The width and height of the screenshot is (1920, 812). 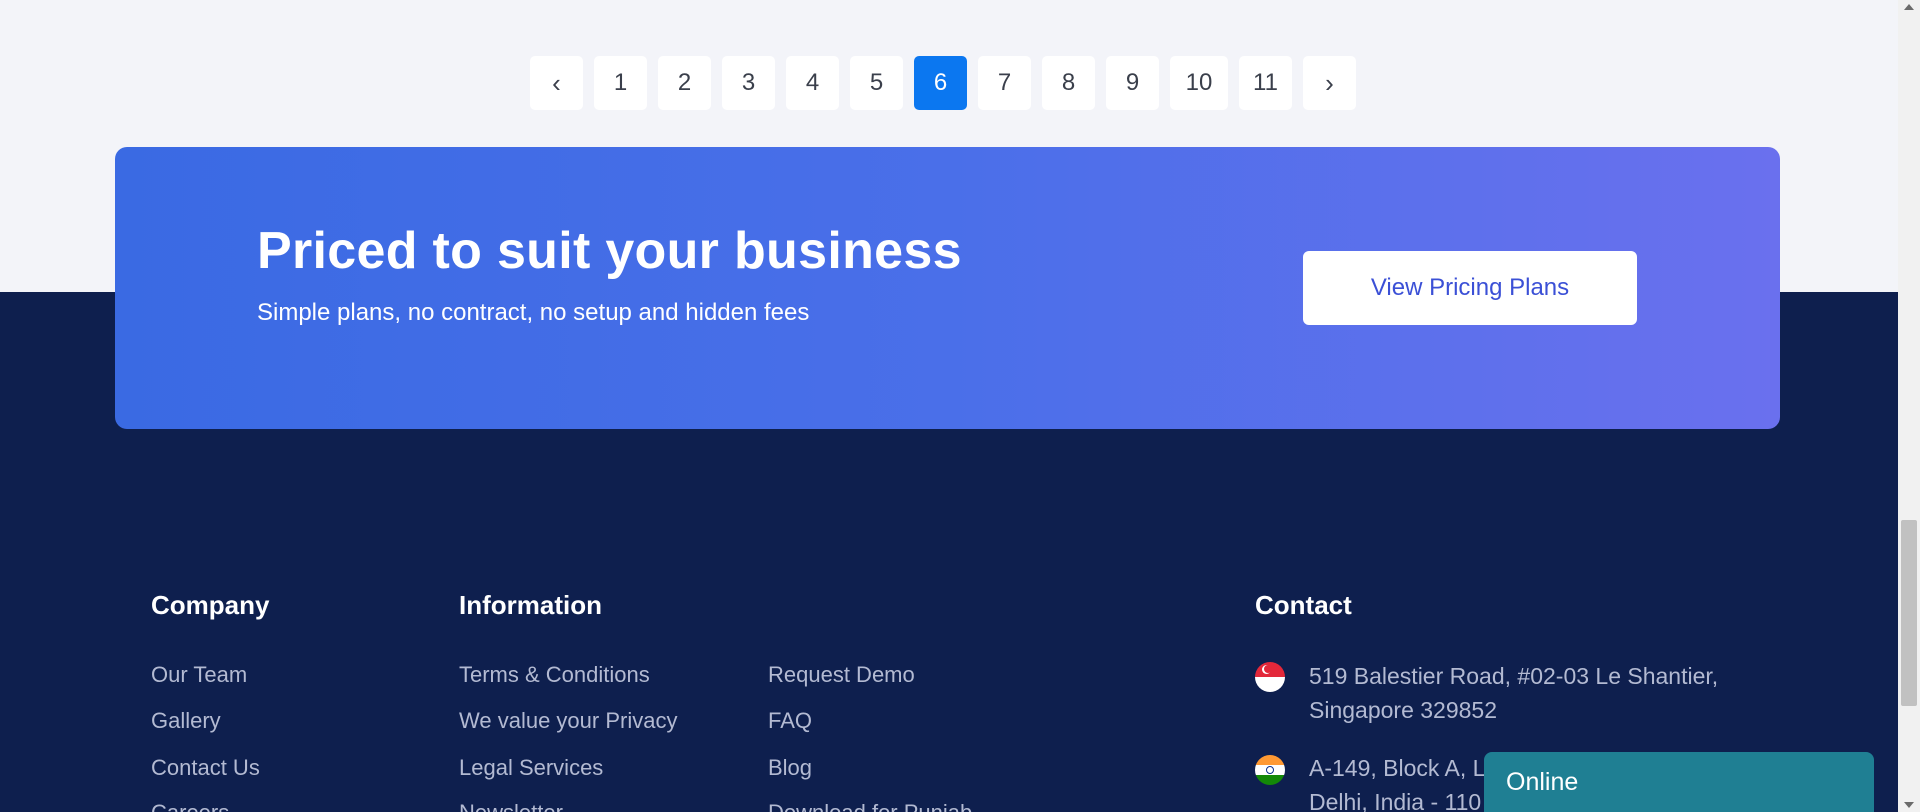 What do you see at coordinates (530, 605) in the screenshot?
I see `information-heading: Information` at bounding box center [530, 605].